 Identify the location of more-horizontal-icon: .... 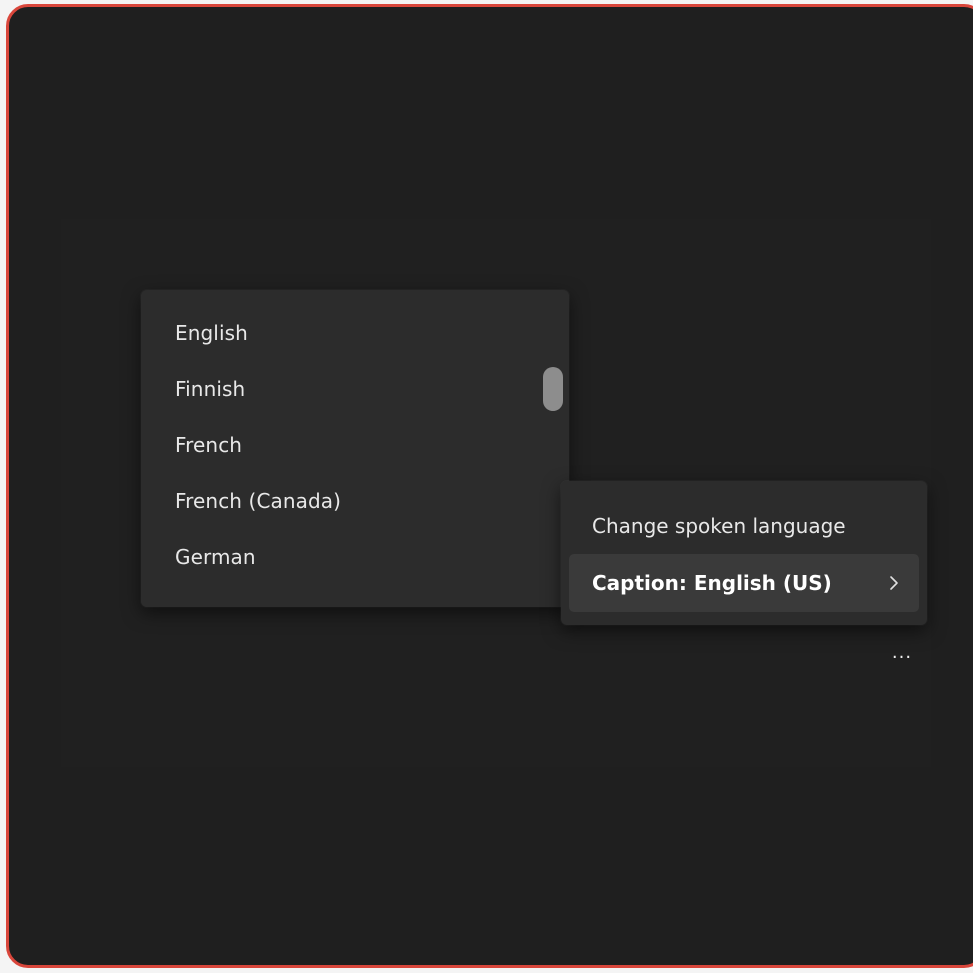
(902, 652).